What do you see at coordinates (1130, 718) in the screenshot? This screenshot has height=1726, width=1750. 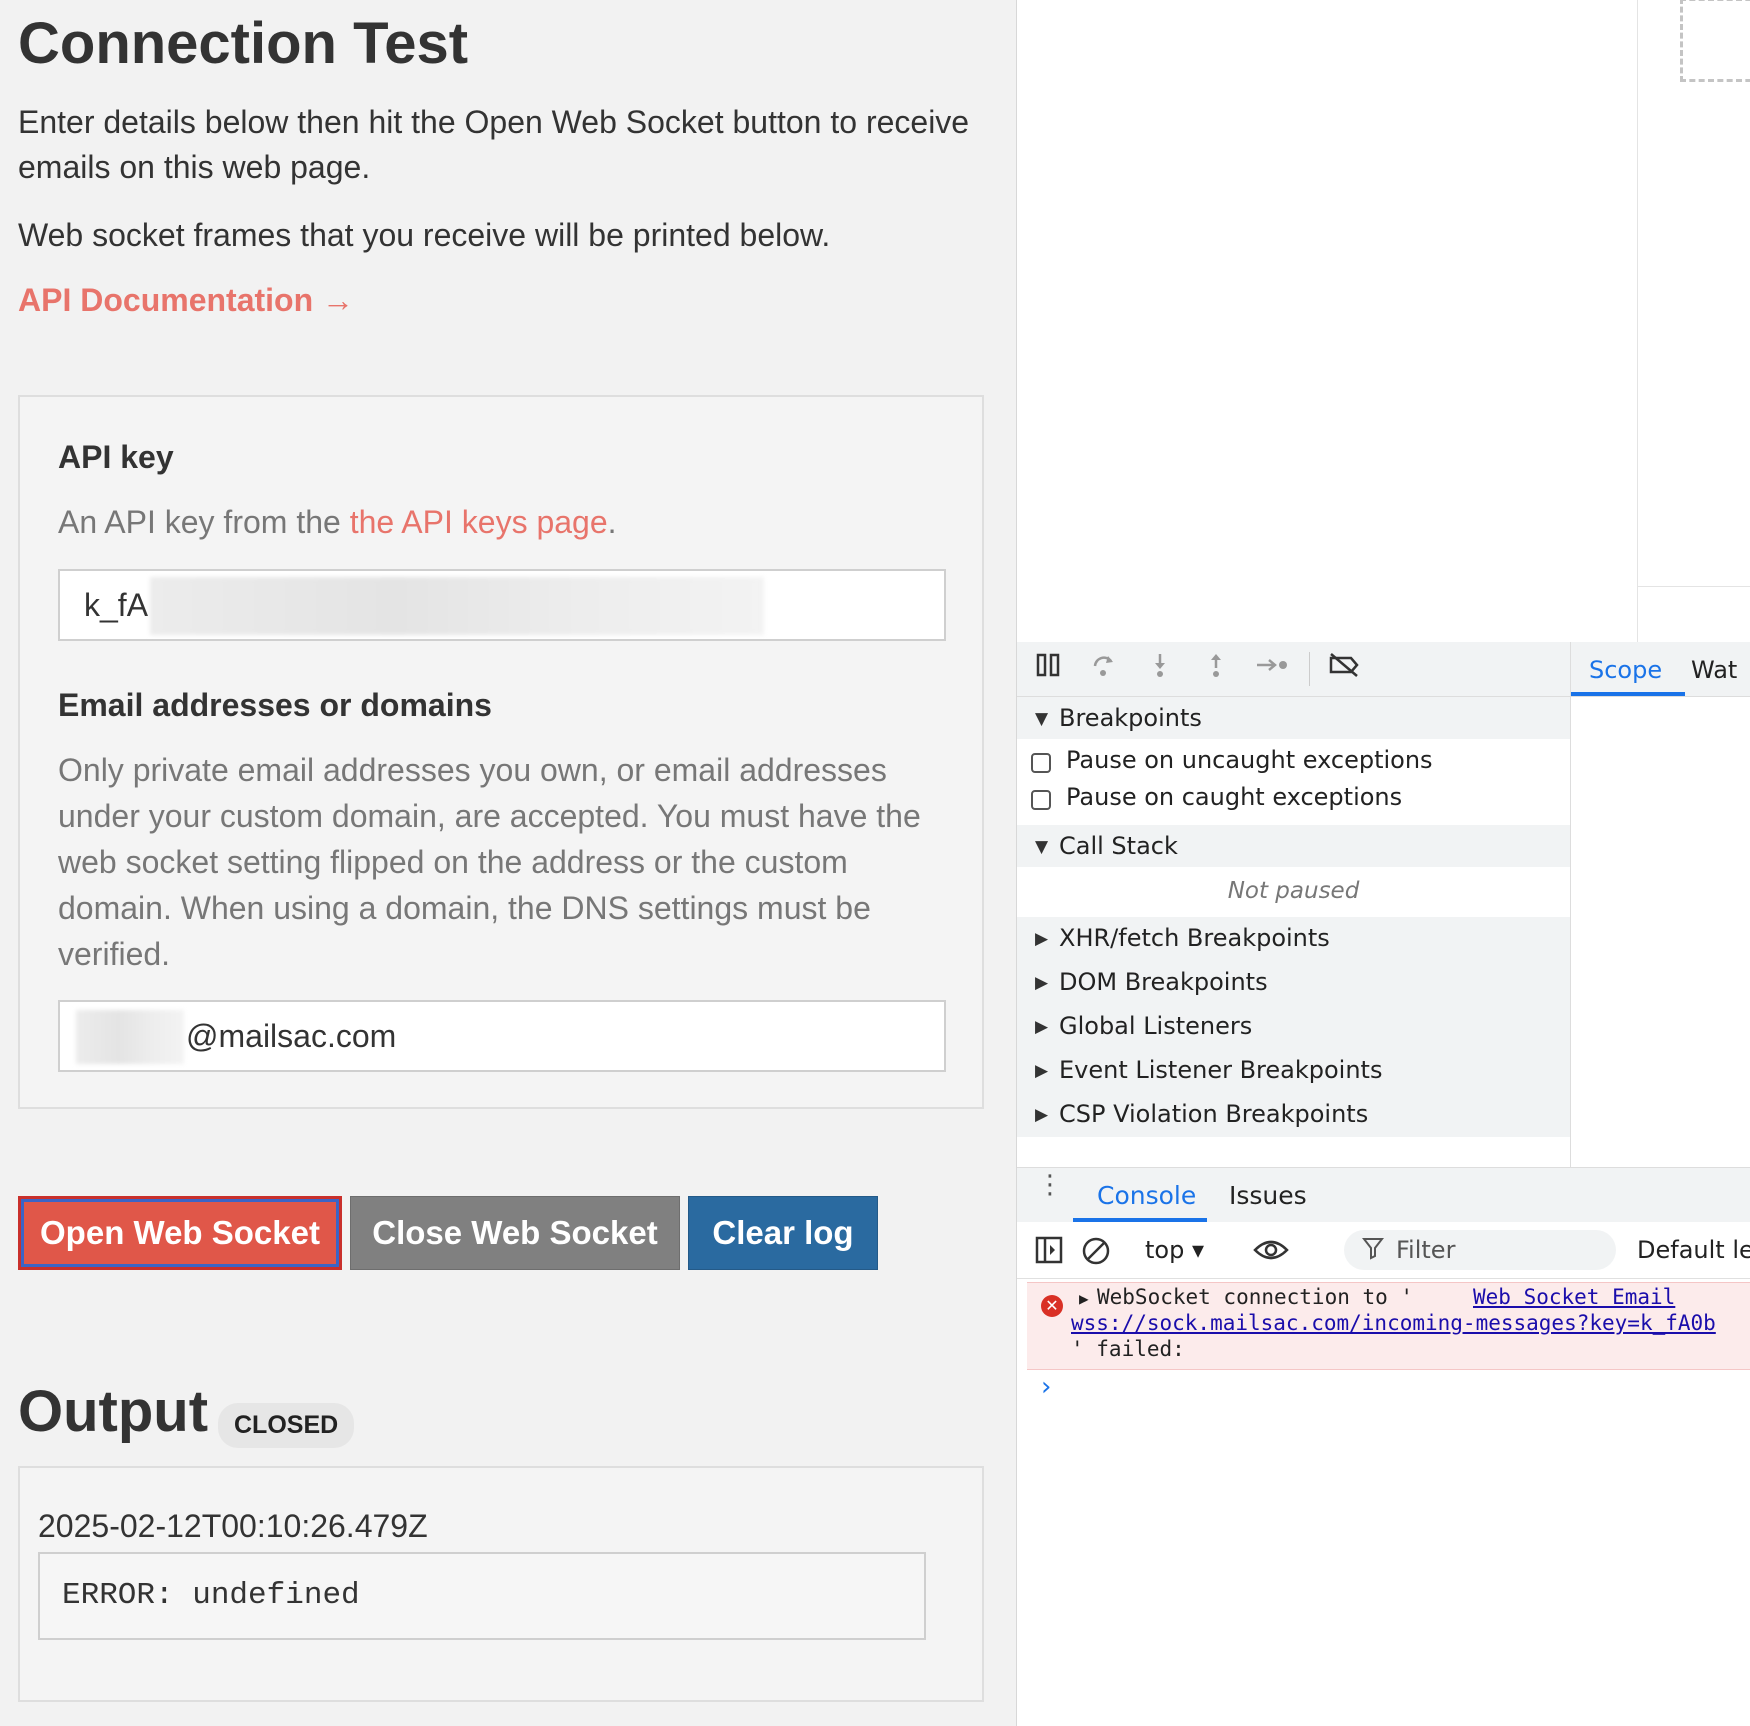 I see `breakpoints-title: Breakpoints` at bounding box center [1130, 718].